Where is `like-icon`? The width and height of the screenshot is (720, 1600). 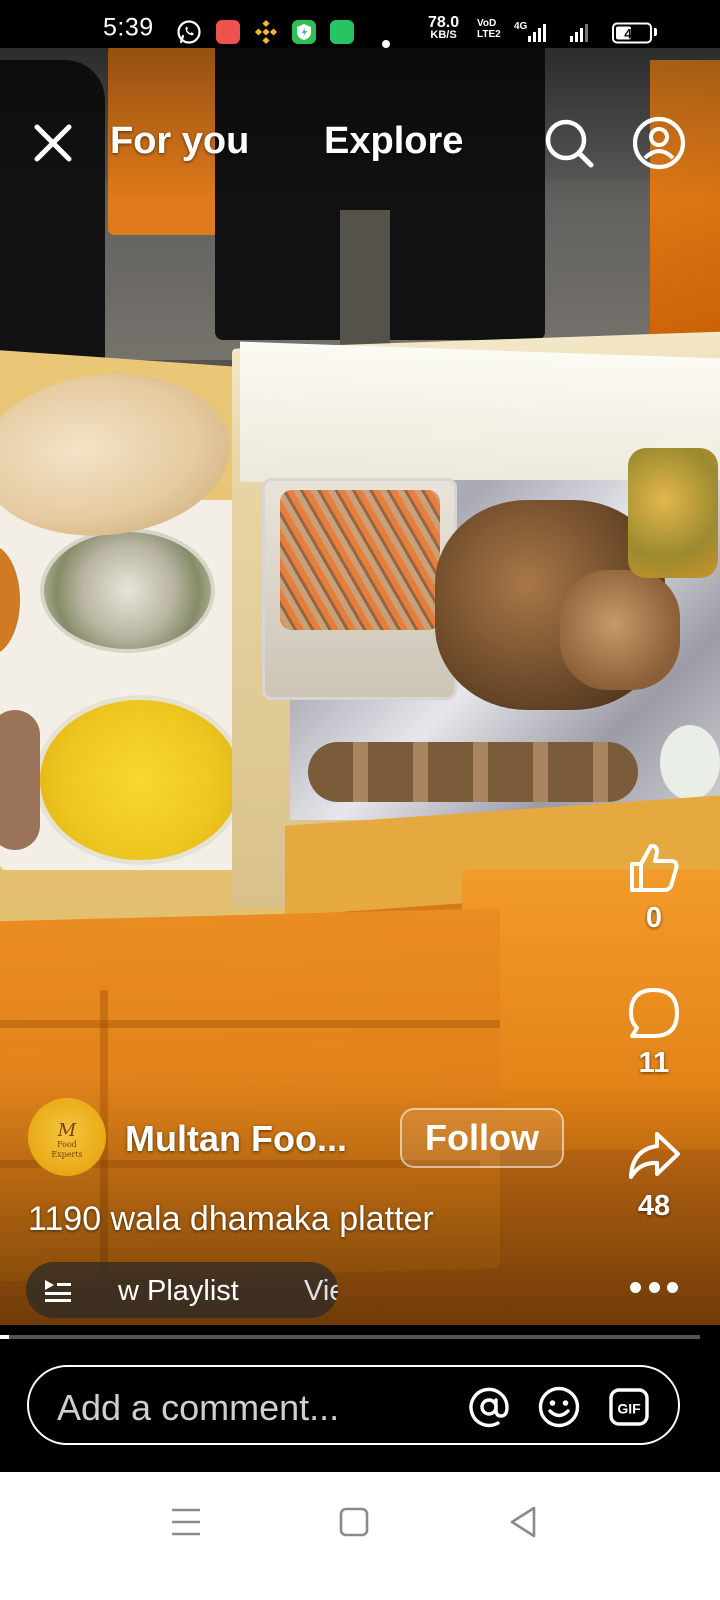 like-icon is located at coordinates (654, 867).